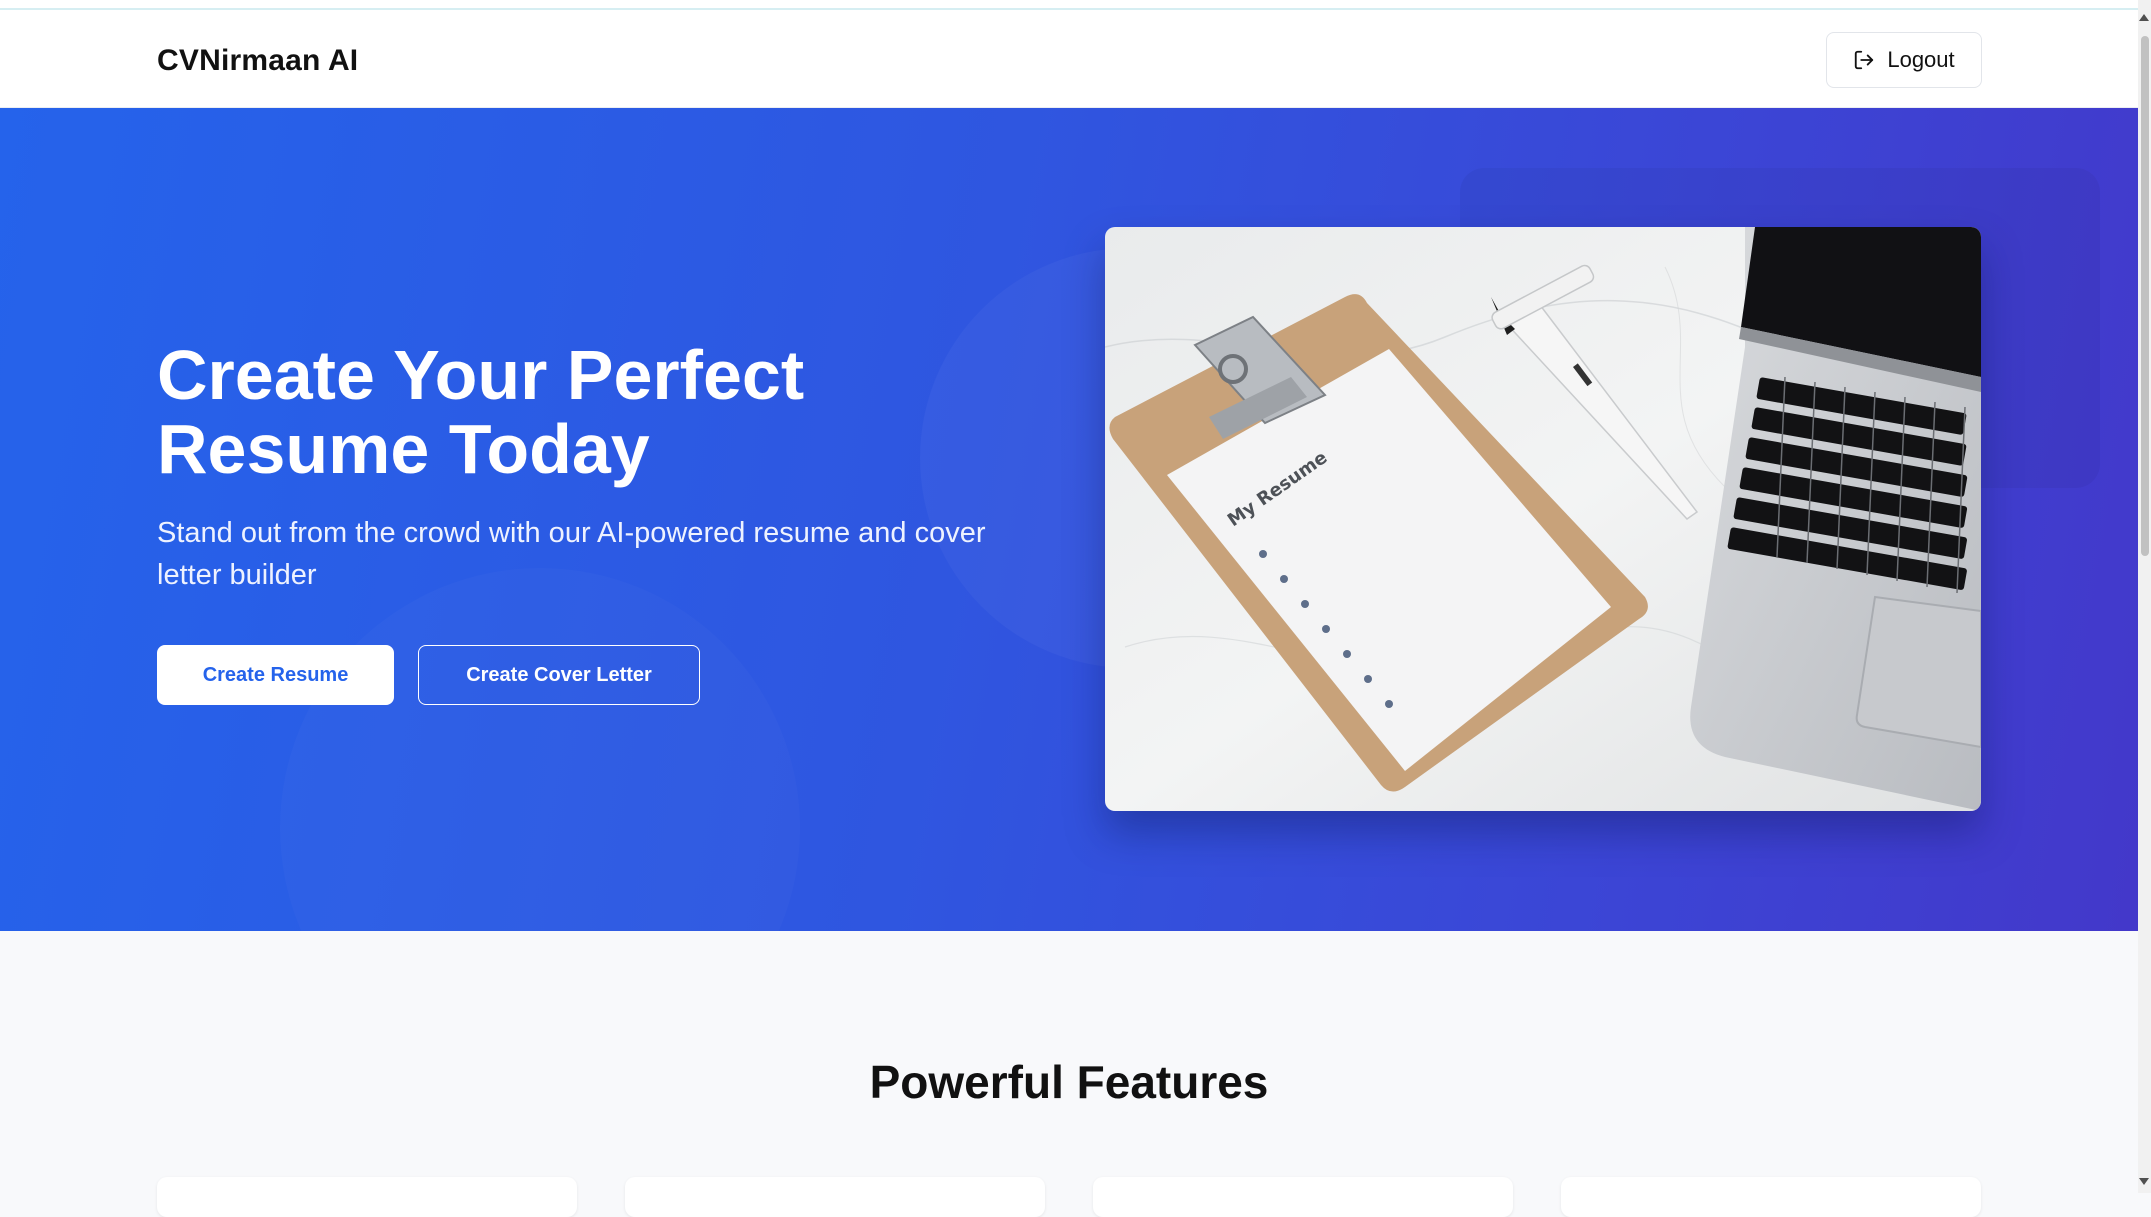 The image size is (2151, 1217). I want to click on create-resume-button: Create Resume, so click(275, 675).